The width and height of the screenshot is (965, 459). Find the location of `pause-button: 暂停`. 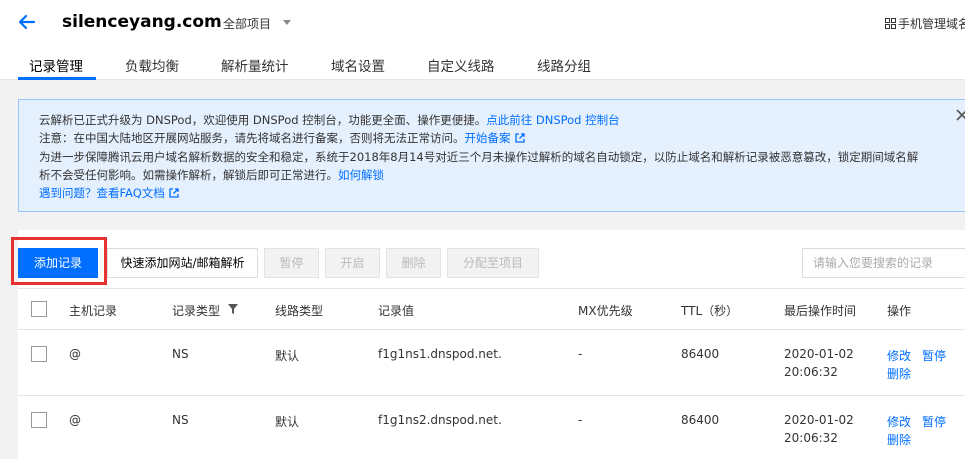

pause-button: 暂停 is located at coordinates (291, 263).